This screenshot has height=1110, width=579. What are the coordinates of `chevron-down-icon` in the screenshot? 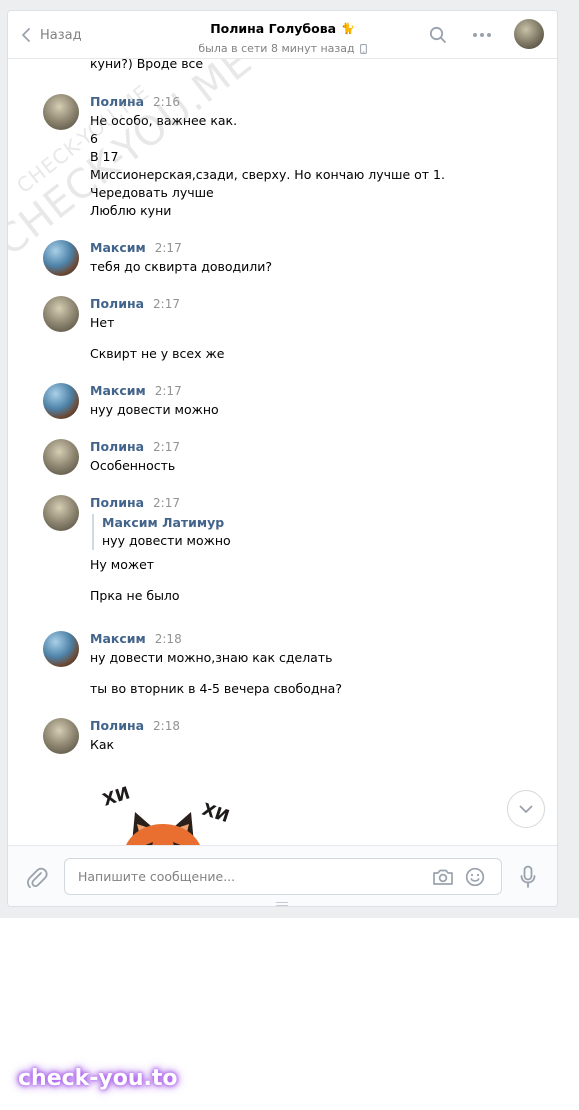 It's located at (526, 809).